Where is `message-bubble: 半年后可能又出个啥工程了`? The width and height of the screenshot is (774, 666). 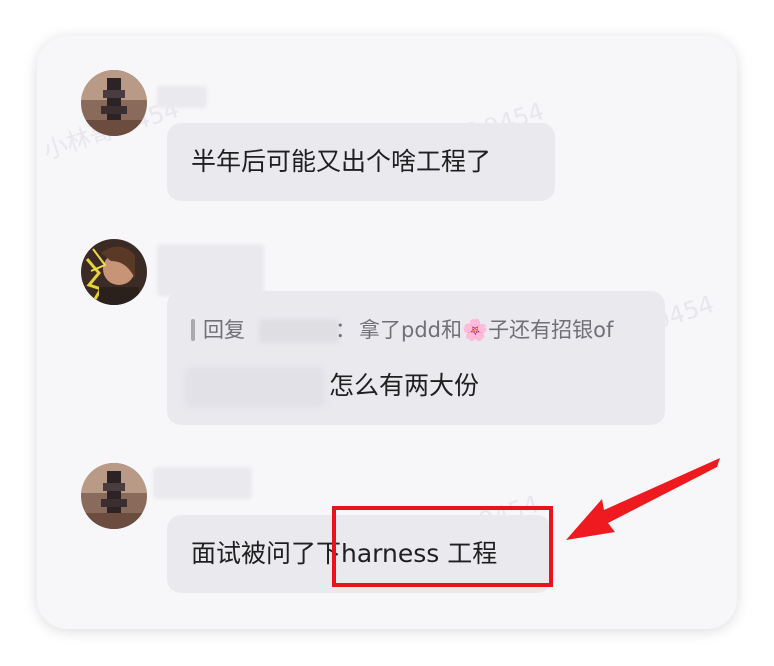
message-bubble: 半年后可能又出个啥工程了 is located at coordinates (361, 162).